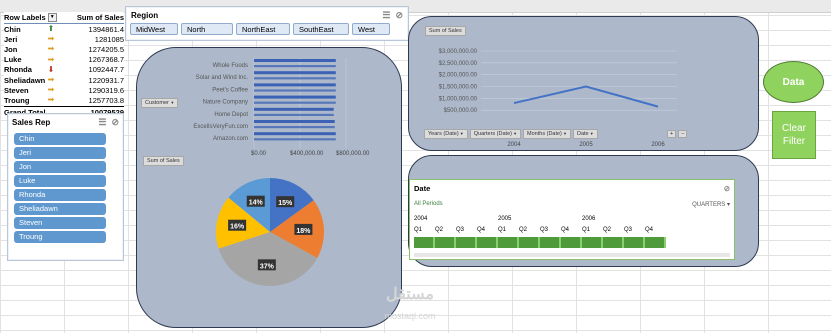 This screenshot has width=831, height=333. I want to click on pivot-header: Row Labels ▼ Sum of Sales, so click(64, 18).